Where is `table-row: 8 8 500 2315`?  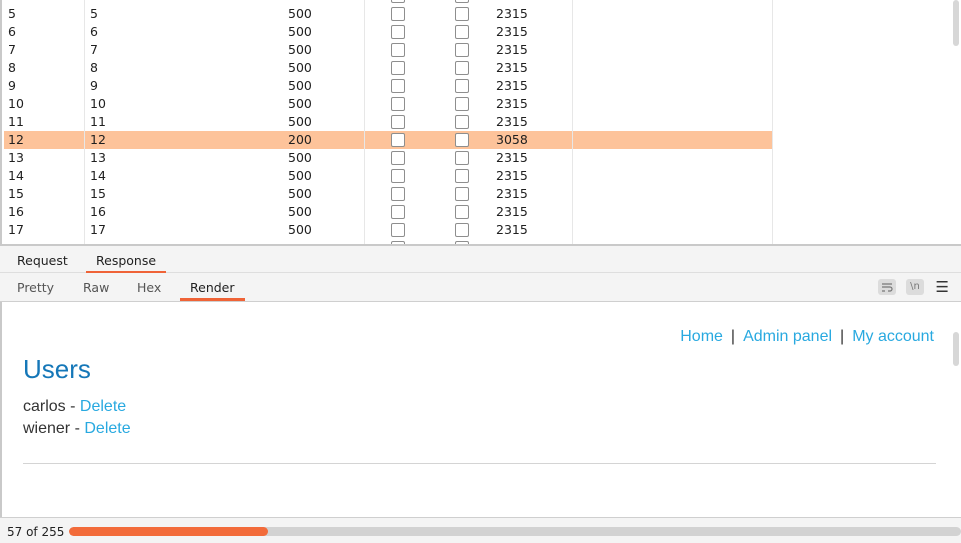 table-row: 8 8 500 2315 is located at coordinates (388, 68).